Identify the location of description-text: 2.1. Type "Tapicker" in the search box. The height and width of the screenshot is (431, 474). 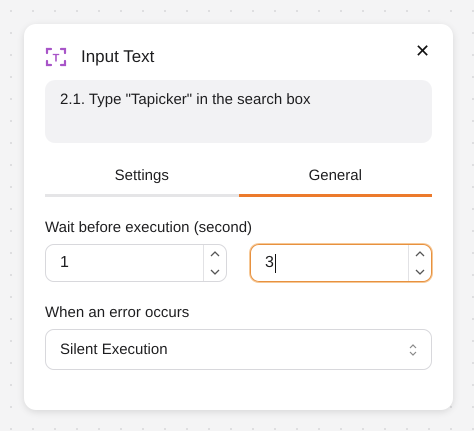
(185, 99).